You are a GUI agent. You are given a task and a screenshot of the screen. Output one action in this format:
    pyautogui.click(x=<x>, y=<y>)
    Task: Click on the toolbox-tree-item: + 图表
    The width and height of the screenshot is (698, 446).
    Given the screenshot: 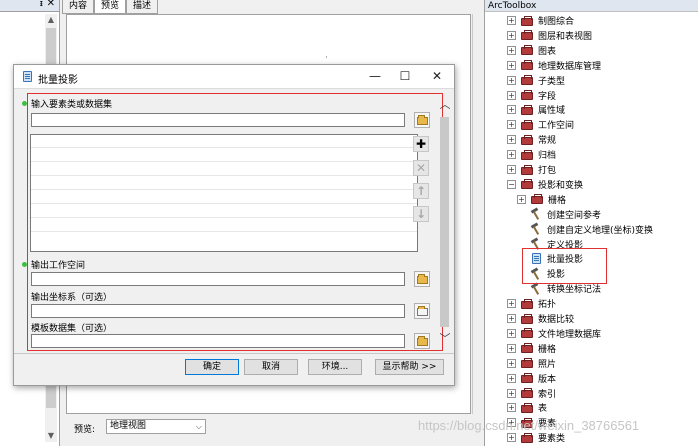 What is the action you would take?
    pyautogui.click(x=531, y=50)
    